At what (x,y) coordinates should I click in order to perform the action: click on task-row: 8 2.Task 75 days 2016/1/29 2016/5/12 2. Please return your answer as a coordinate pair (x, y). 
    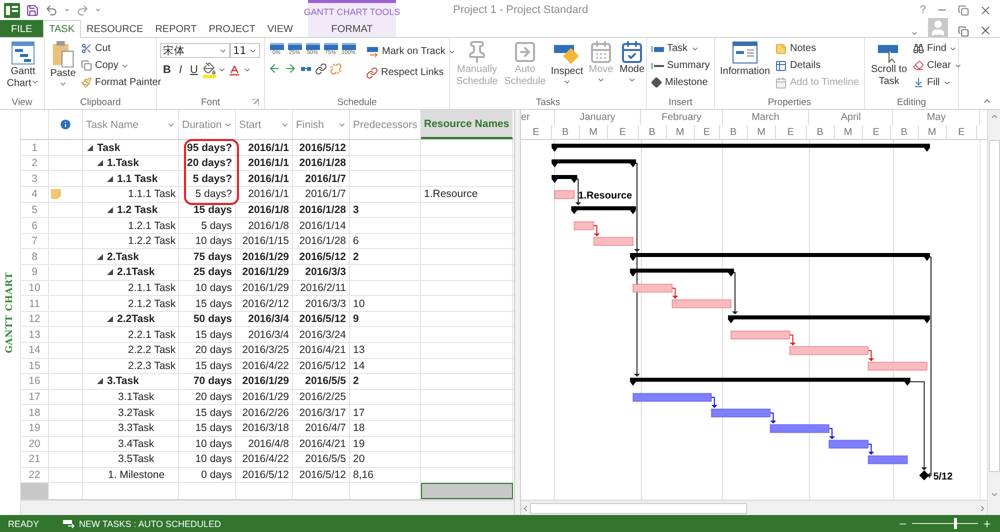
    Looking at the image, I should click on (267, 257).